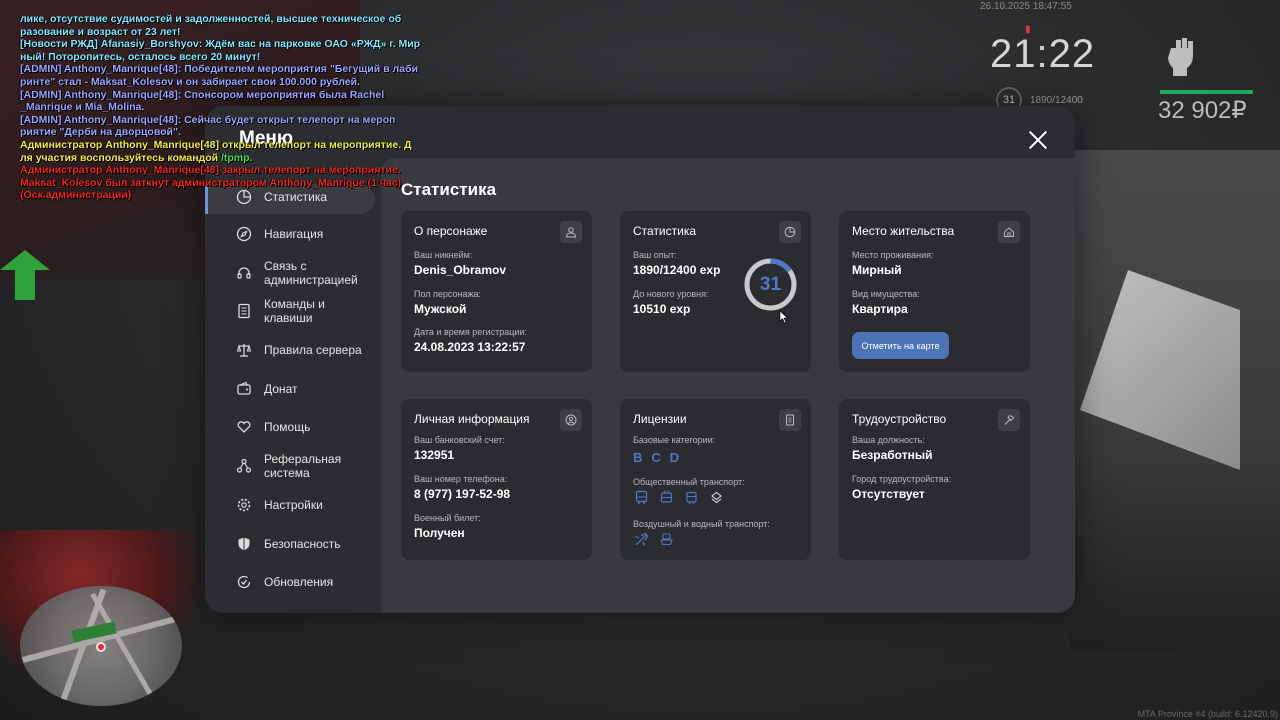  I want to click on field-value: 1890/12400 exp, so click(677, 270).